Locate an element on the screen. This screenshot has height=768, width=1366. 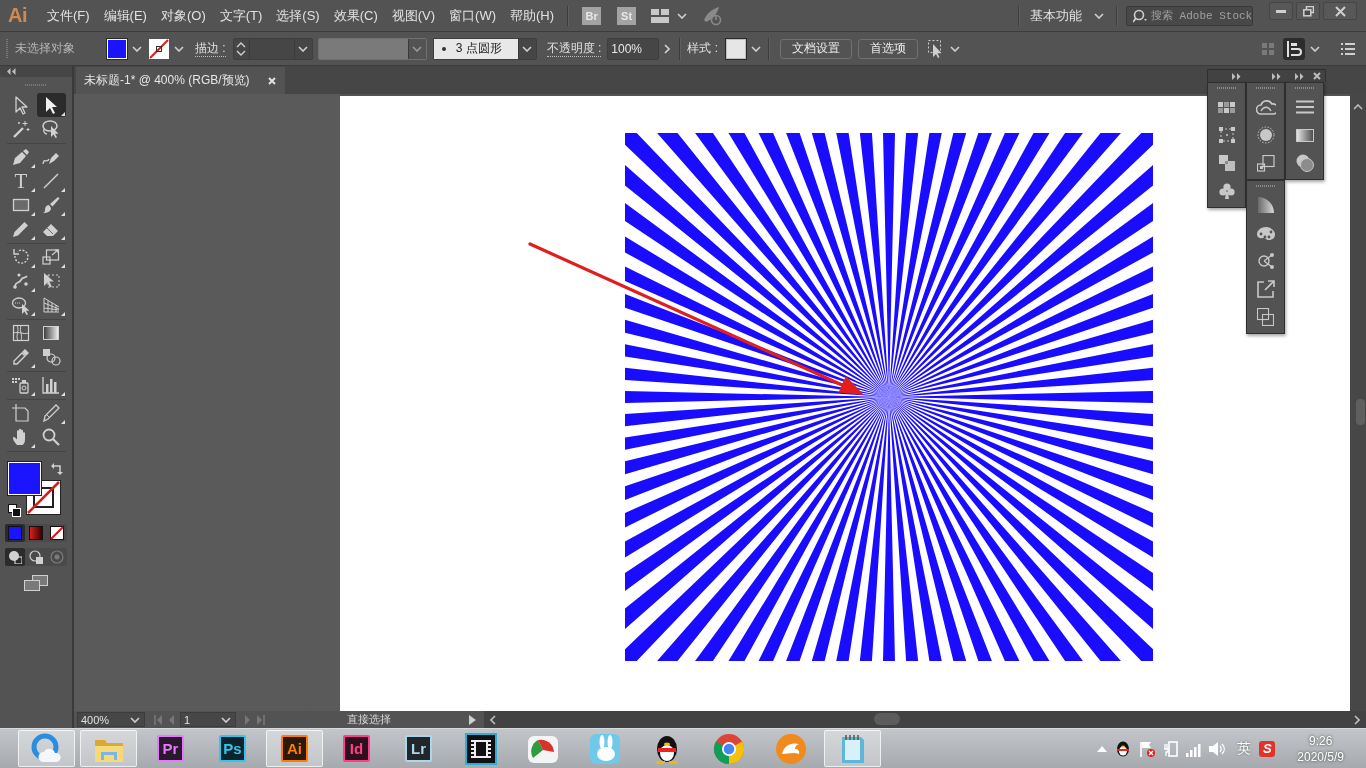
penguin-icon is located at coordinates (1123, 748).